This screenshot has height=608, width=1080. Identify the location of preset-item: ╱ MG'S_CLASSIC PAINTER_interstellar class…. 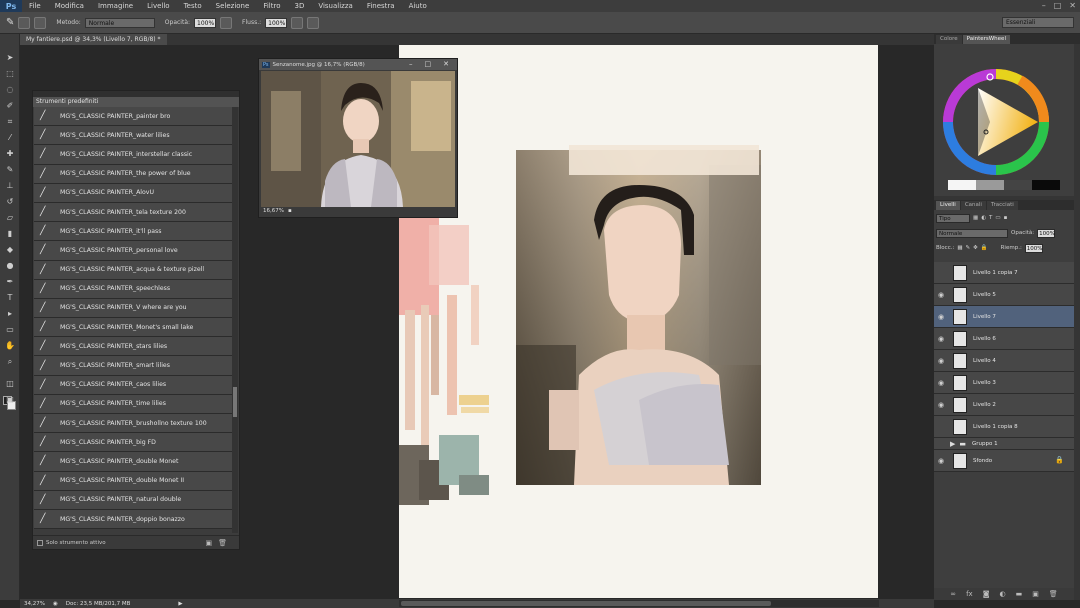
(133, 155).